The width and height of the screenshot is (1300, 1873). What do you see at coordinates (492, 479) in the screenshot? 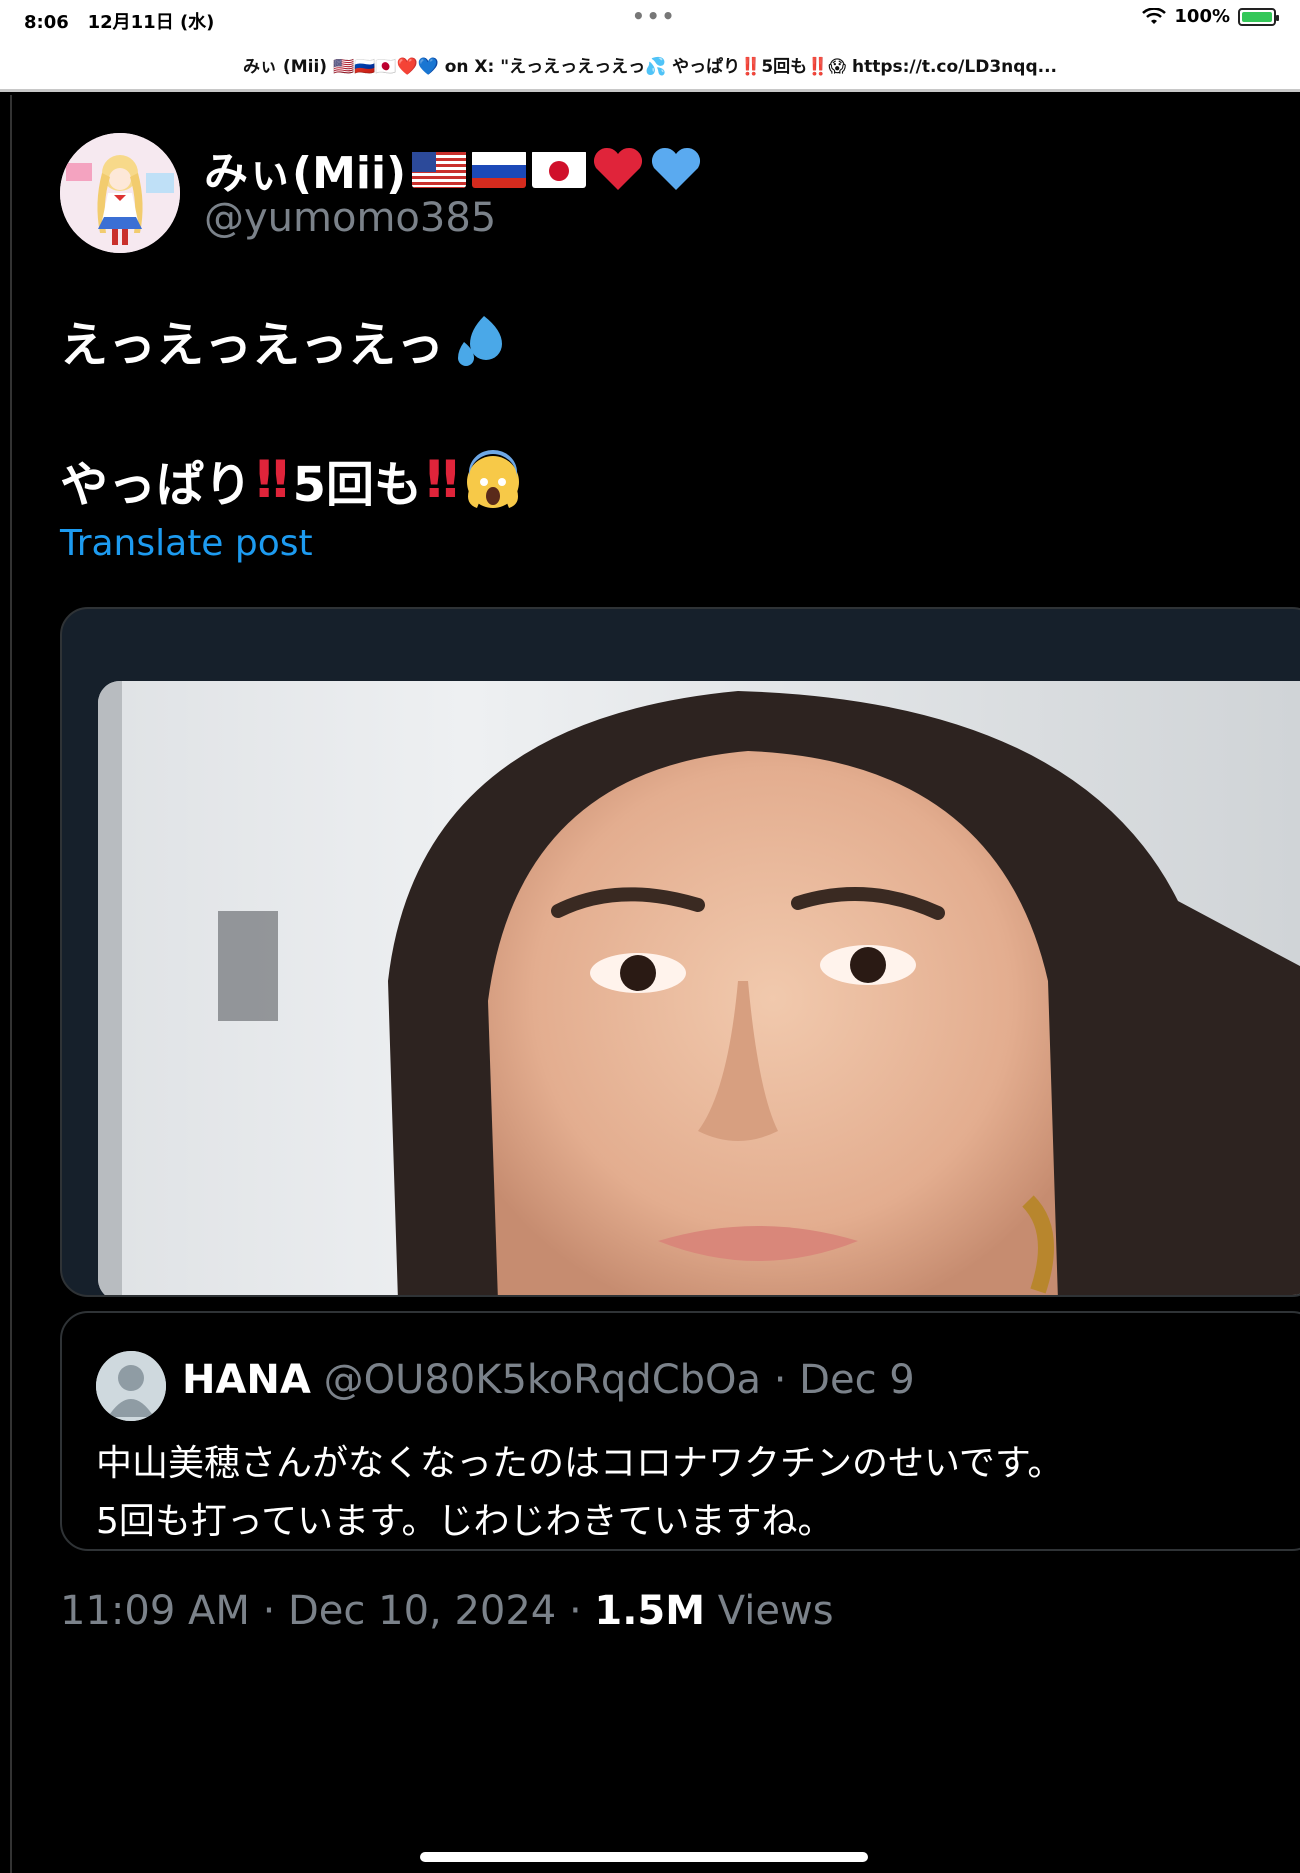
I see `screaming-face-icon` at bounding box center [492, 479].